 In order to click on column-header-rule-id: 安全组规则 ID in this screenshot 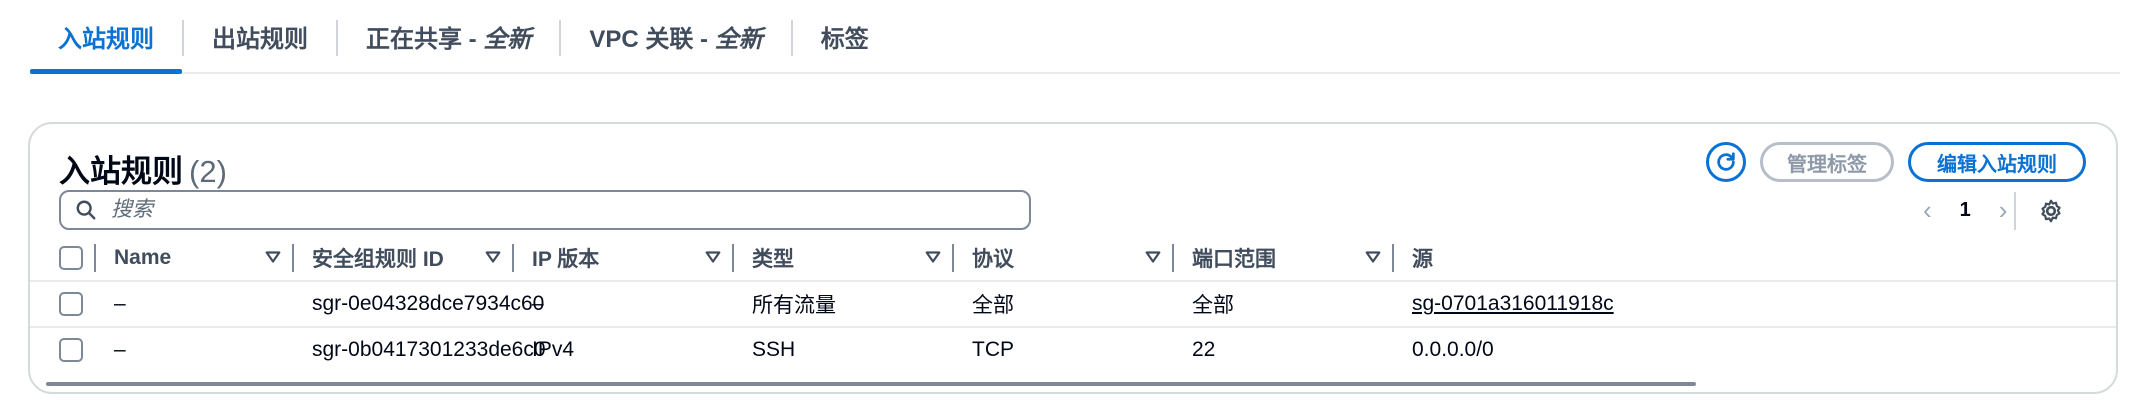, I will do `click(378, 258)`.